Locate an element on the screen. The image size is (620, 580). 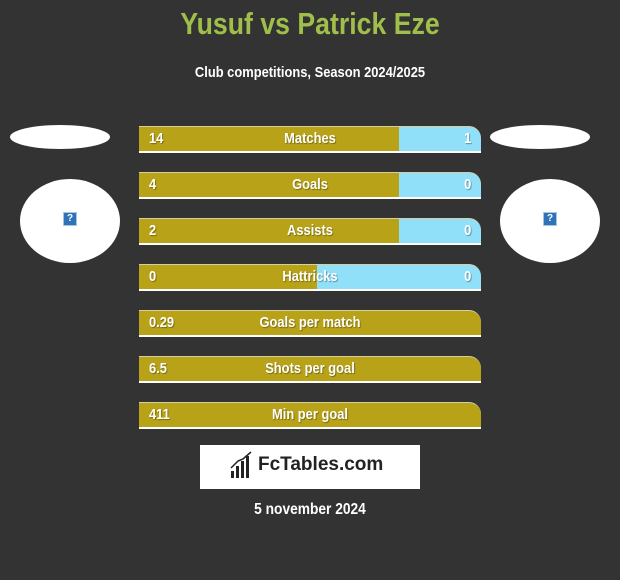
stat-label: Hattricks is located at coordinates (310, 276).